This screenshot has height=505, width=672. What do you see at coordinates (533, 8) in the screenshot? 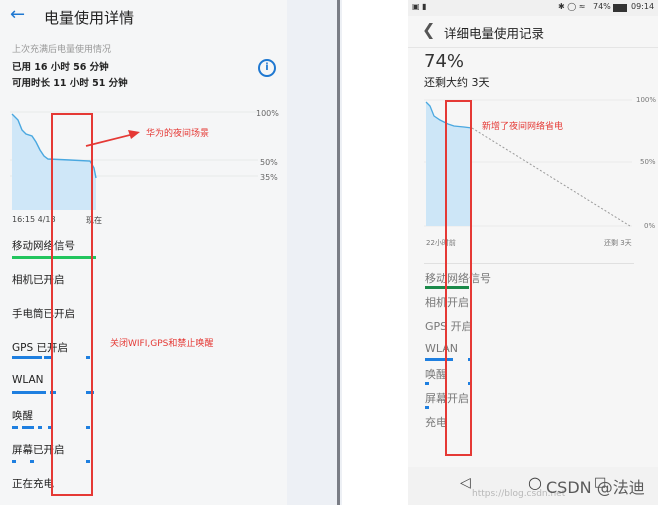
I see `status-bar: ▣ ▮ ✱ ◯ ≈ 74% 09:14` at bounding box center [533, 8].